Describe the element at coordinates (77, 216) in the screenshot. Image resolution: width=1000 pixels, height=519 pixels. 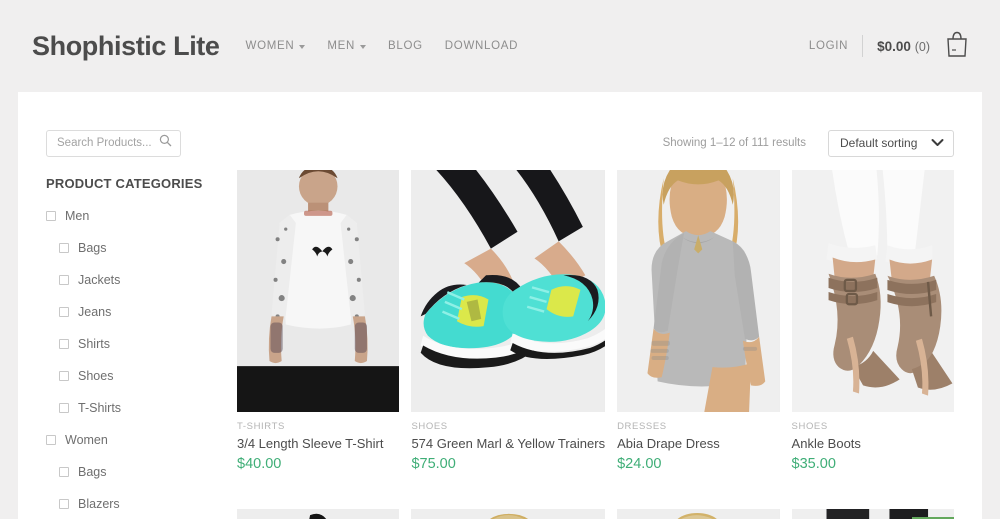
I see `category-label: Men` at that location.